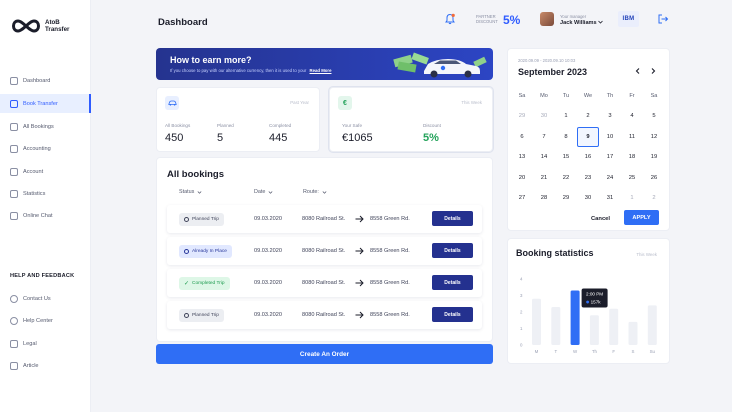 Image resolution: width=732 pixels, height=412 pixels. I want to click on calendar-day: 20, so click(522, 178).